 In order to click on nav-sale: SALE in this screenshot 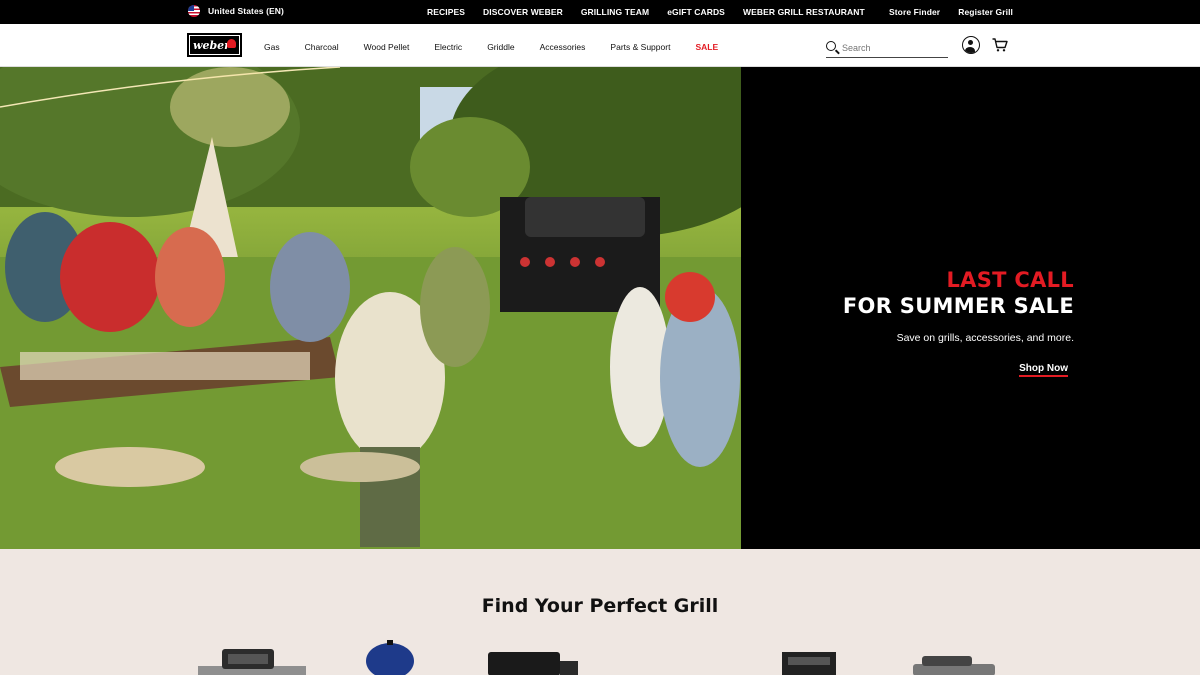, I will do `click(706, 47)`.